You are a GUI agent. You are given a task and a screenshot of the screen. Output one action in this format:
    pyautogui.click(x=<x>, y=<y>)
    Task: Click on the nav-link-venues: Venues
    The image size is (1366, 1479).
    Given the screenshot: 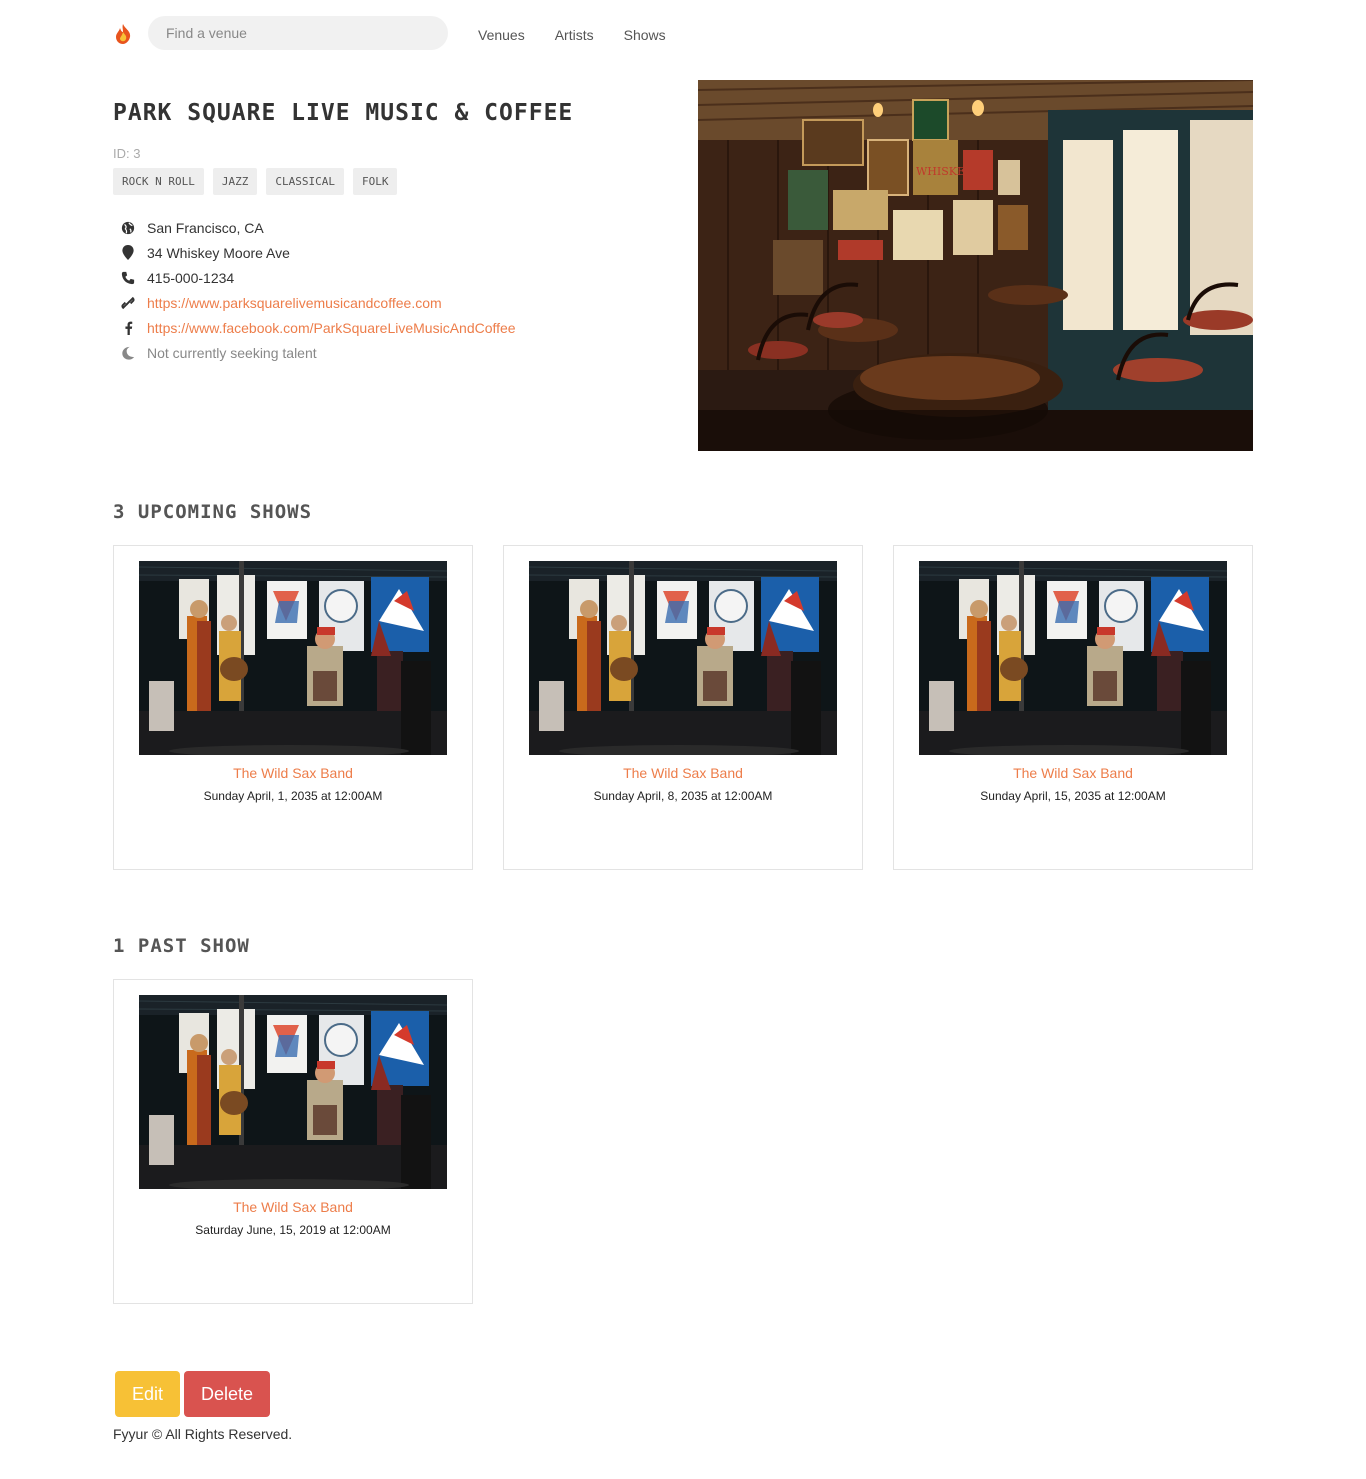 What is the action you would take?
    pyautogui.click(x=501, y=35)
    